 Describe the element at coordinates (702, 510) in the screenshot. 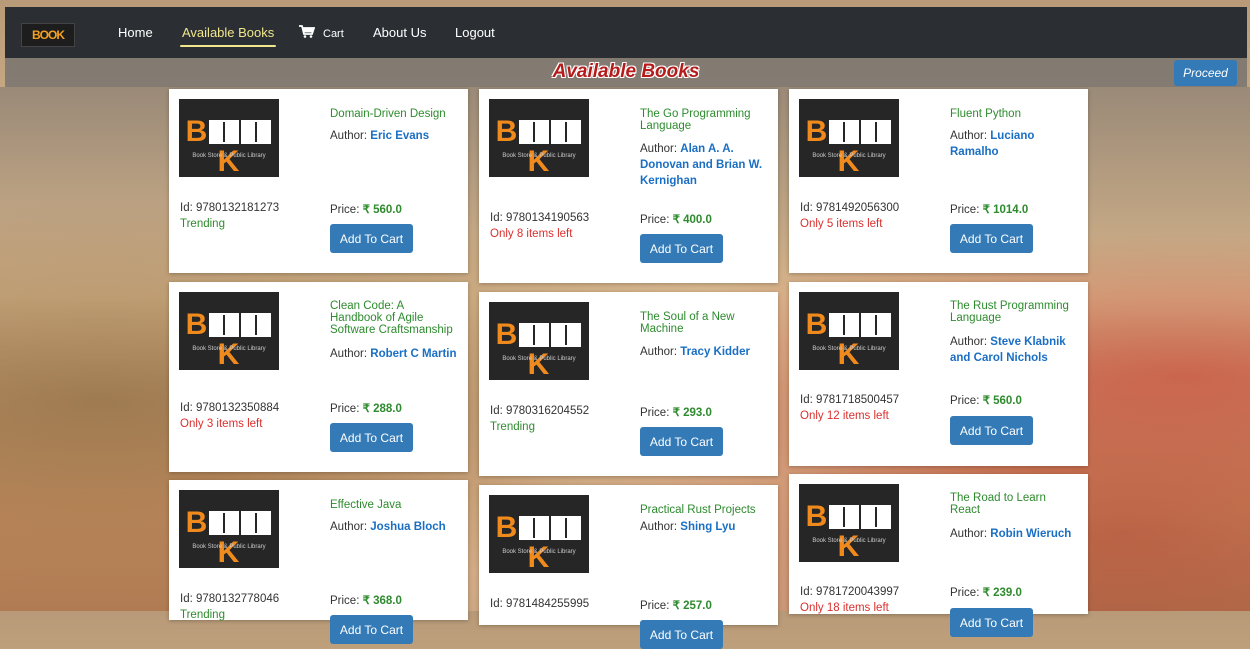

I see `book-title: Practical Rust Projects` at that location.